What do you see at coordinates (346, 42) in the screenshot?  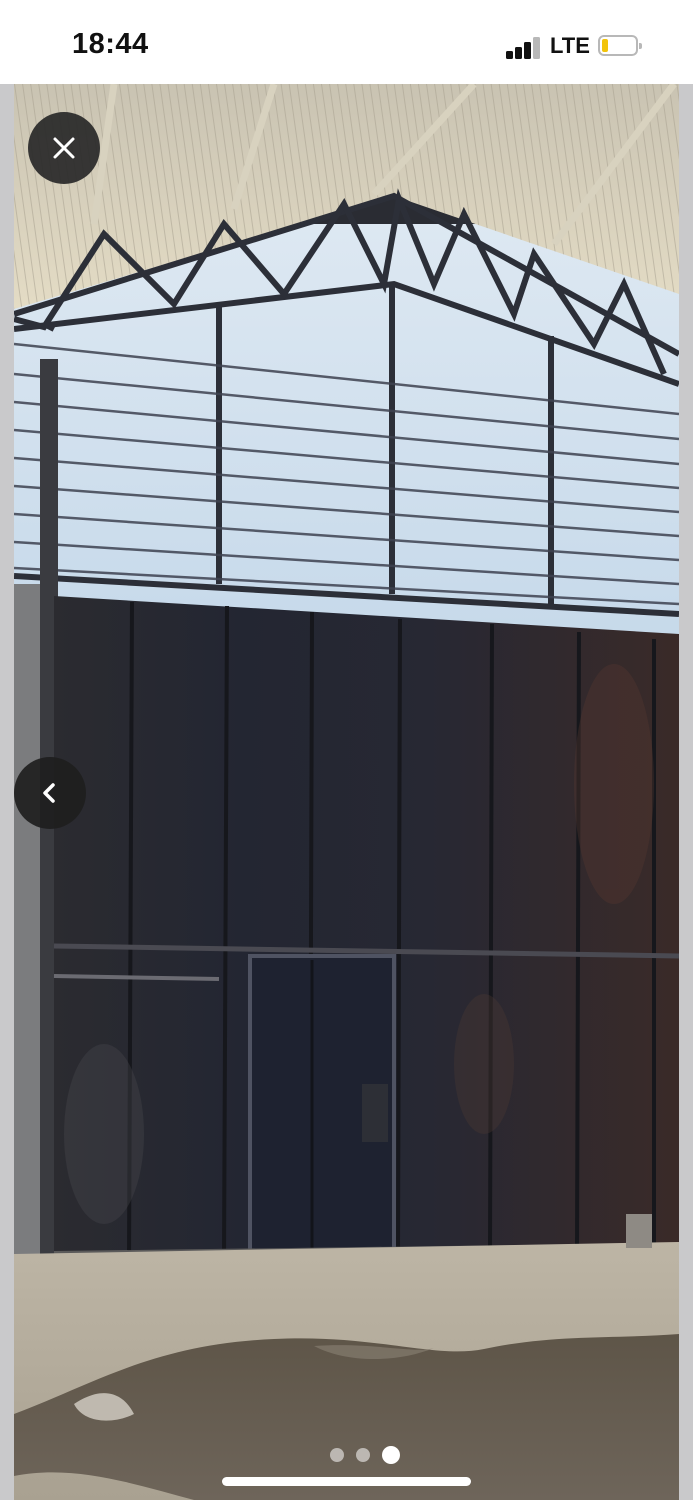 I see `status-bar: 18:44 LTE` at bounding box center [346, 42].